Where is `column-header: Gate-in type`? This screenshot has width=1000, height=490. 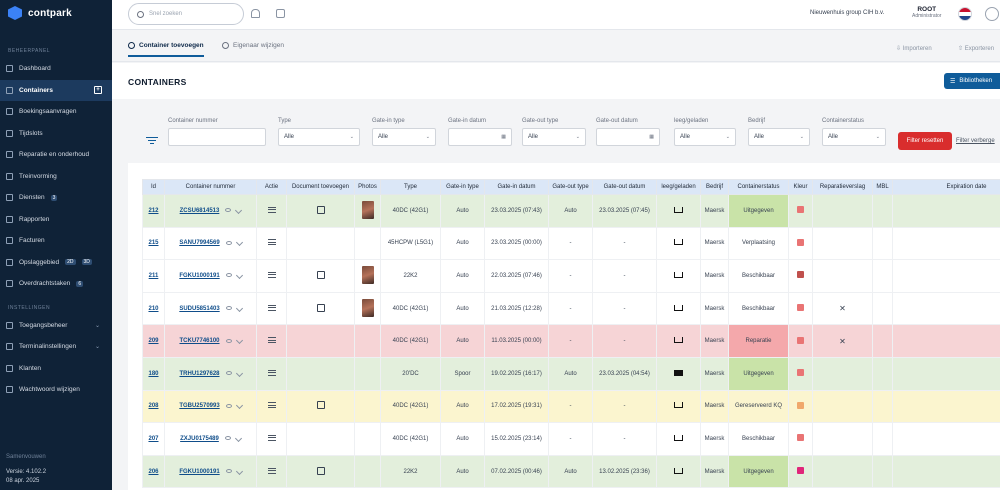 column-header: Gate-in type is located at coordinates (462, 187).